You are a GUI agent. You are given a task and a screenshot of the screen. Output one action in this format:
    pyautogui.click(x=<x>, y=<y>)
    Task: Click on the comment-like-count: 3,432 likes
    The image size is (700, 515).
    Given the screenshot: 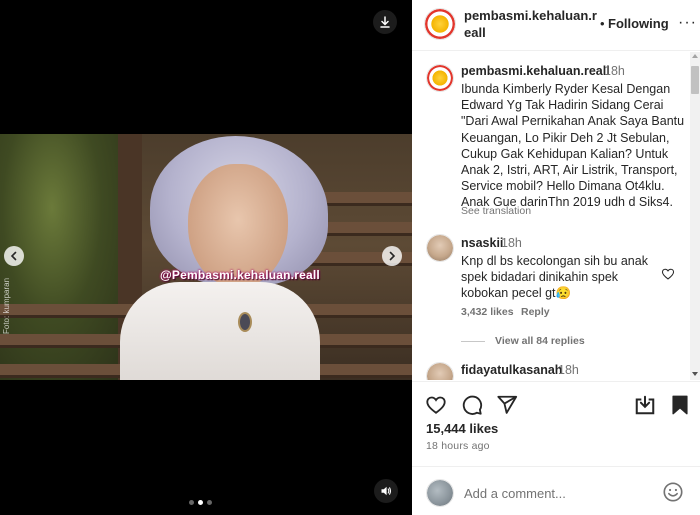 What is the action you would take?
    pyautogui.click(x=487, y=312)
    